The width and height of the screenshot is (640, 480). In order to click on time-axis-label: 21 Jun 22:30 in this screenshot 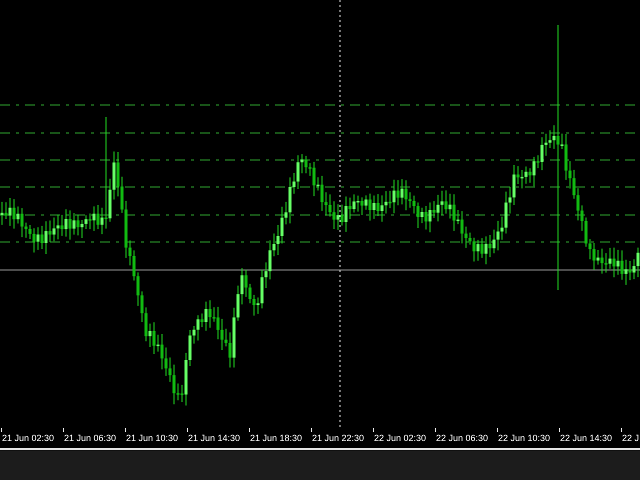, I will do `click(342, 438)`.